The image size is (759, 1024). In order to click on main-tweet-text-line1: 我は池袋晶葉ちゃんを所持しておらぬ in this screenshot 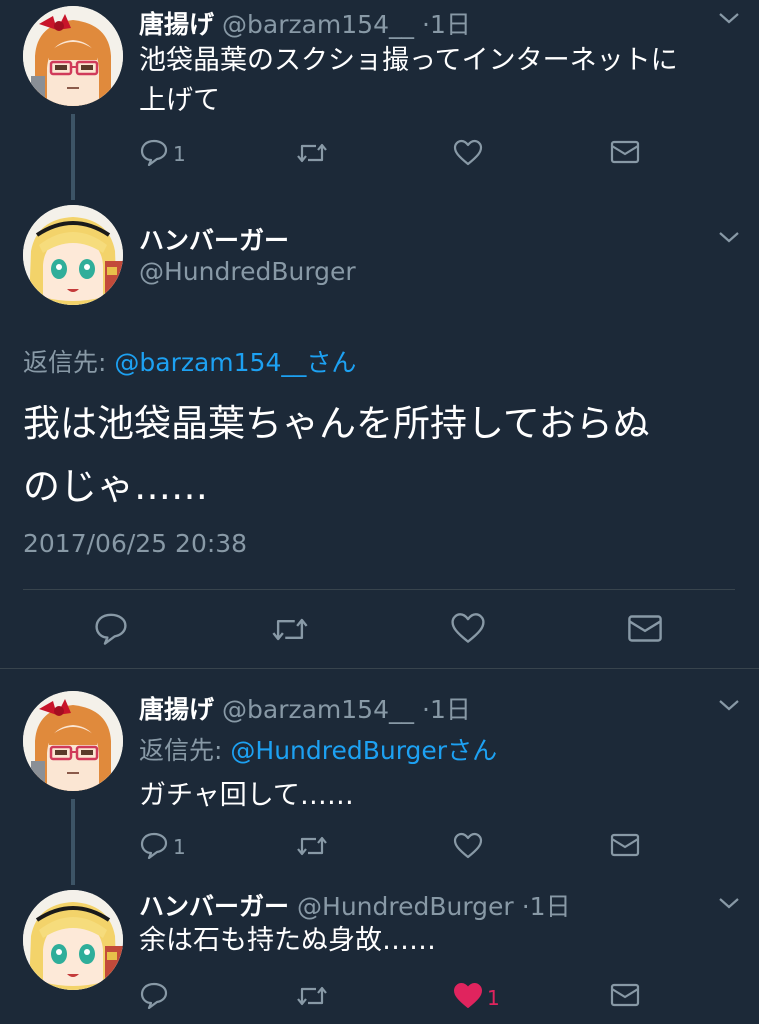, I will do `click(336, 423)`.